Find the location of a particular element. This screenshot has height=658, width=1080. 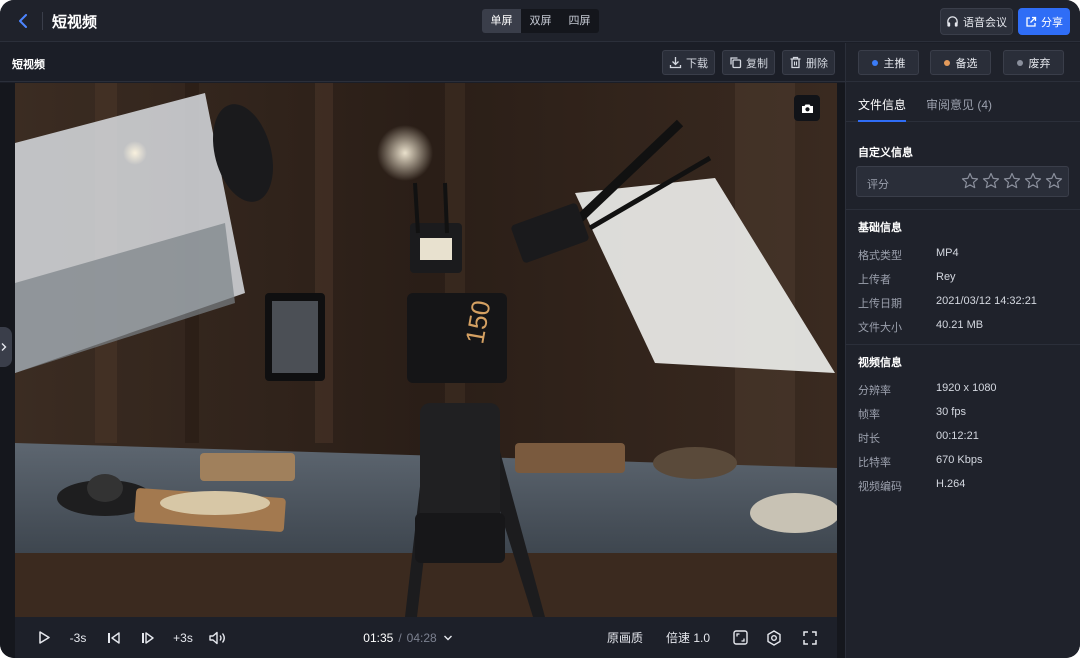

info-key: 上传日期 is located at coordinates (880, 304).